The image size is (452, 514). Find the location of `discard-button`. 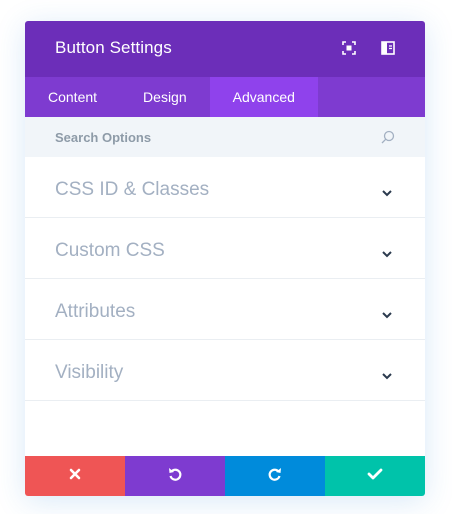

discard-button is located at coordinates (75, 476).